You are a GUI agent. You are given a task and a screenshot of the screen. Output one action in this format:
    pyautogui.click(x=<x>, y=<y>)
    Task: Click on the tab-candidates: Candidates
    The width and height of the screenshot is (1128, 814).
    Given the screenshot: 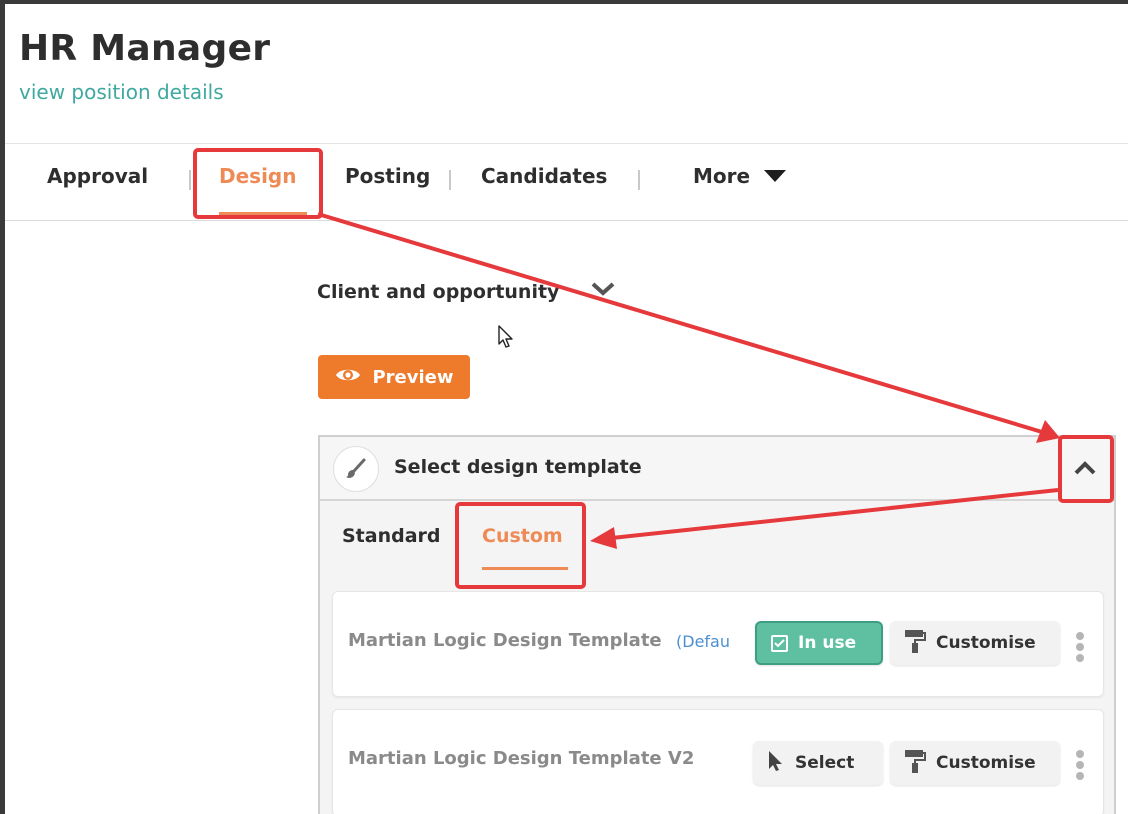 What is the action you would take?
    pyautogui.click(x=544, y=176)
    